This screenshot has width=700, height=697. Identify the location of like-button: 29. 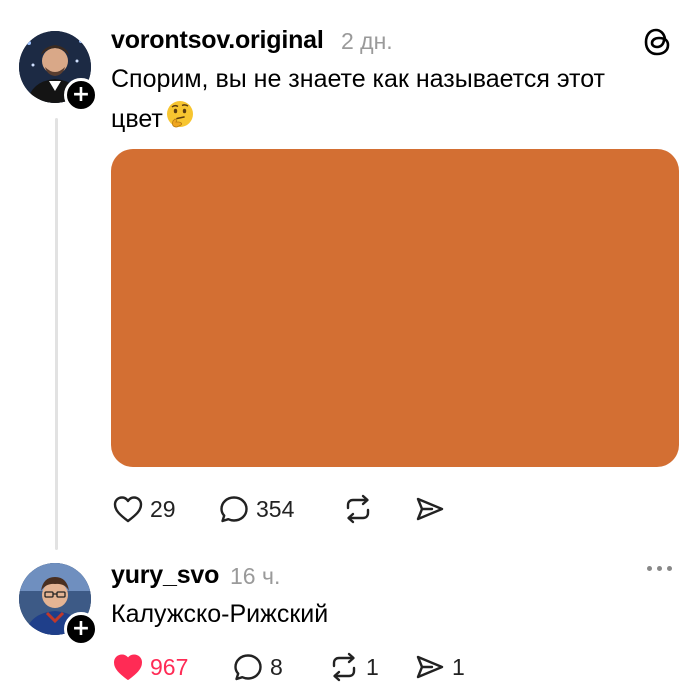
(144, 509).